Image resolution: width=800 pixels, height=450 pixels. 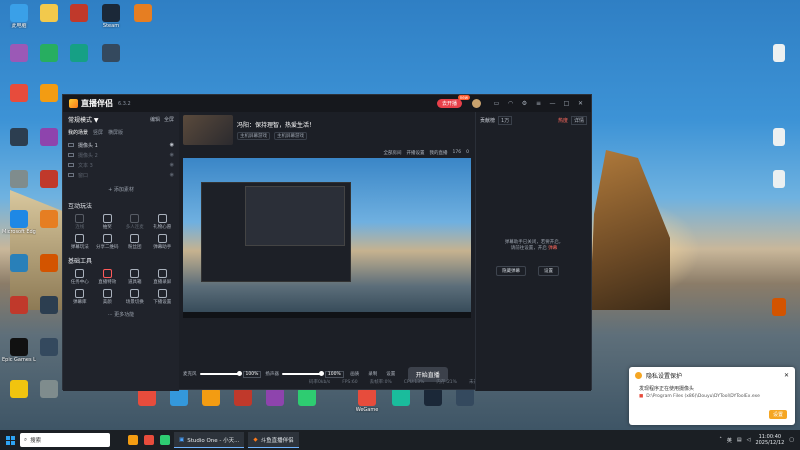 I want to click on chat-link: 弹幕, so click(x=552, y=248).